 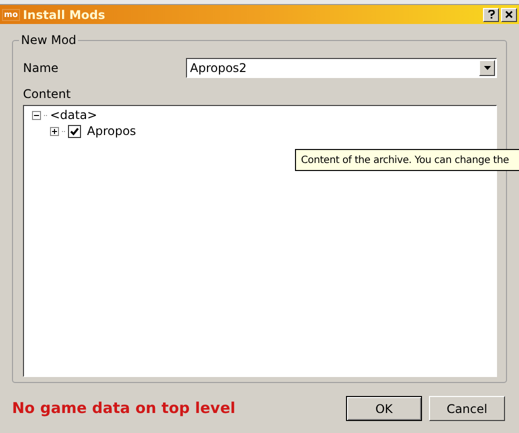 What do you see at coordinates (341, 68) in the screenshot?
I see `name-combobox: Apropos2` at bounding box center [341, 68].